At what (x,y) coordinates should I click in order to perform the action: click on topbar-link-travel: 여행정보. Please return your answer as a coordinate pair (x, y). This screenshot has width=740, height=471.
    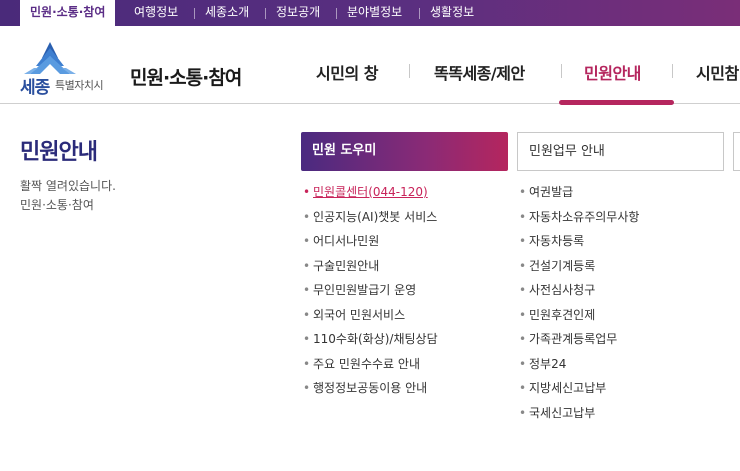
    Looking at the image, I should click on (156, 13).